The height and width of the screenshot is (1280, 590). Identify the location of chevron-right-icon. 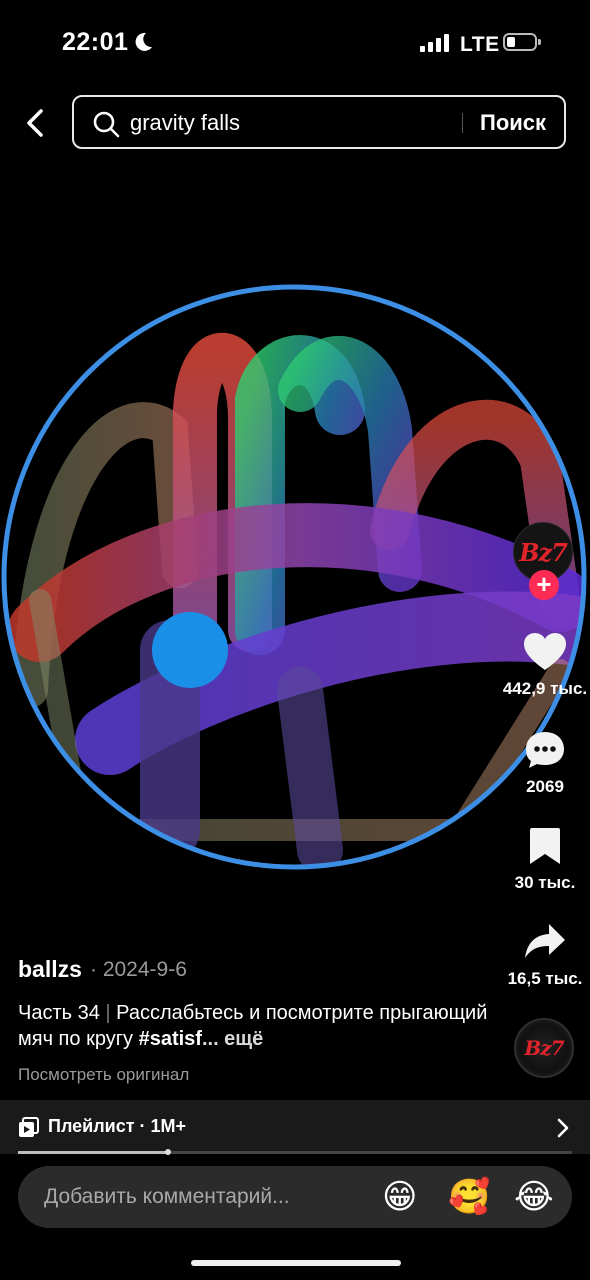
(563, 1130).